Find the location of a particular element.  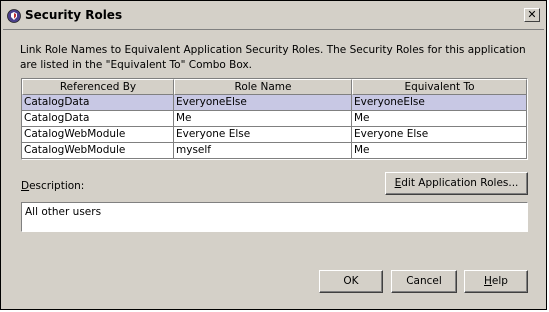

cell-equivalent-to: EveryoneElse is located at coordinates (439, 103).